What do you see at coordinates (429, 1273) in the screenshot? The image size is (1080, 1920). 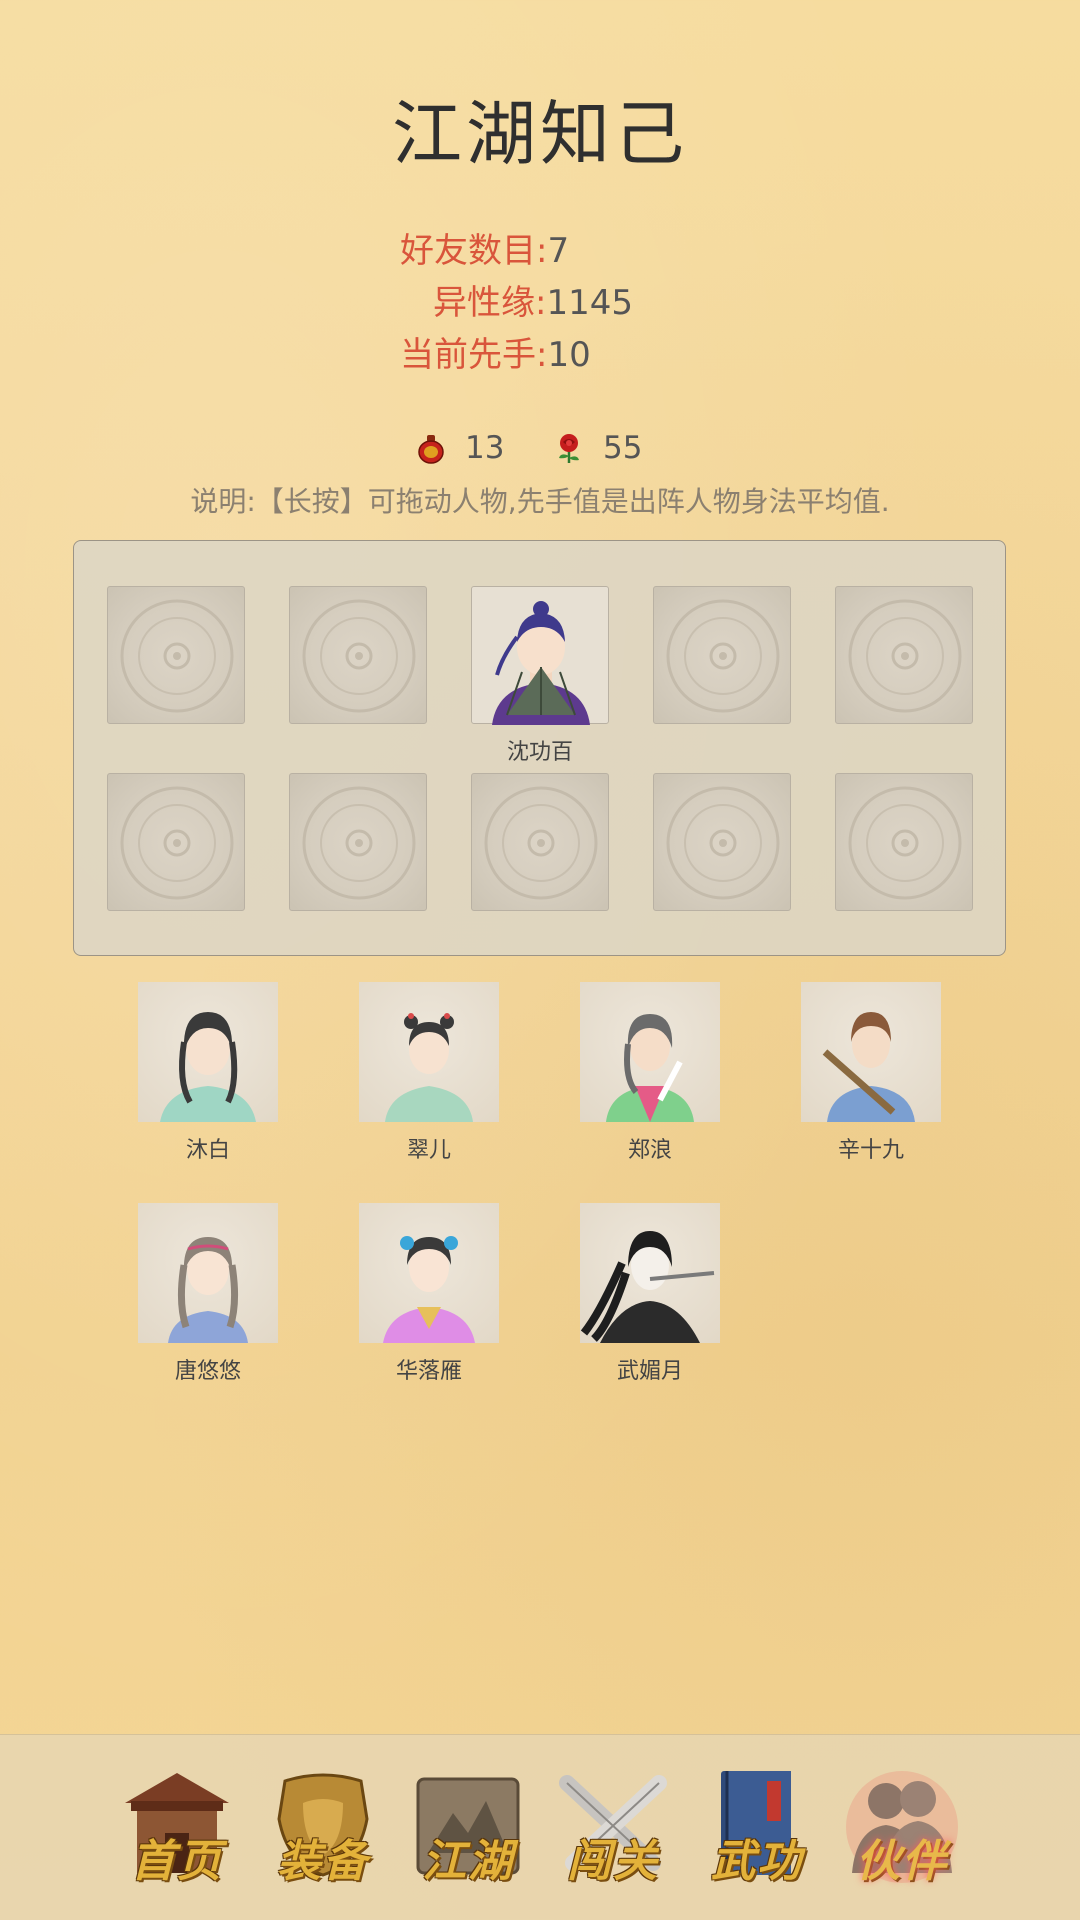 I see `portrait-hualuoyan` at bounding box center [429, 1273].